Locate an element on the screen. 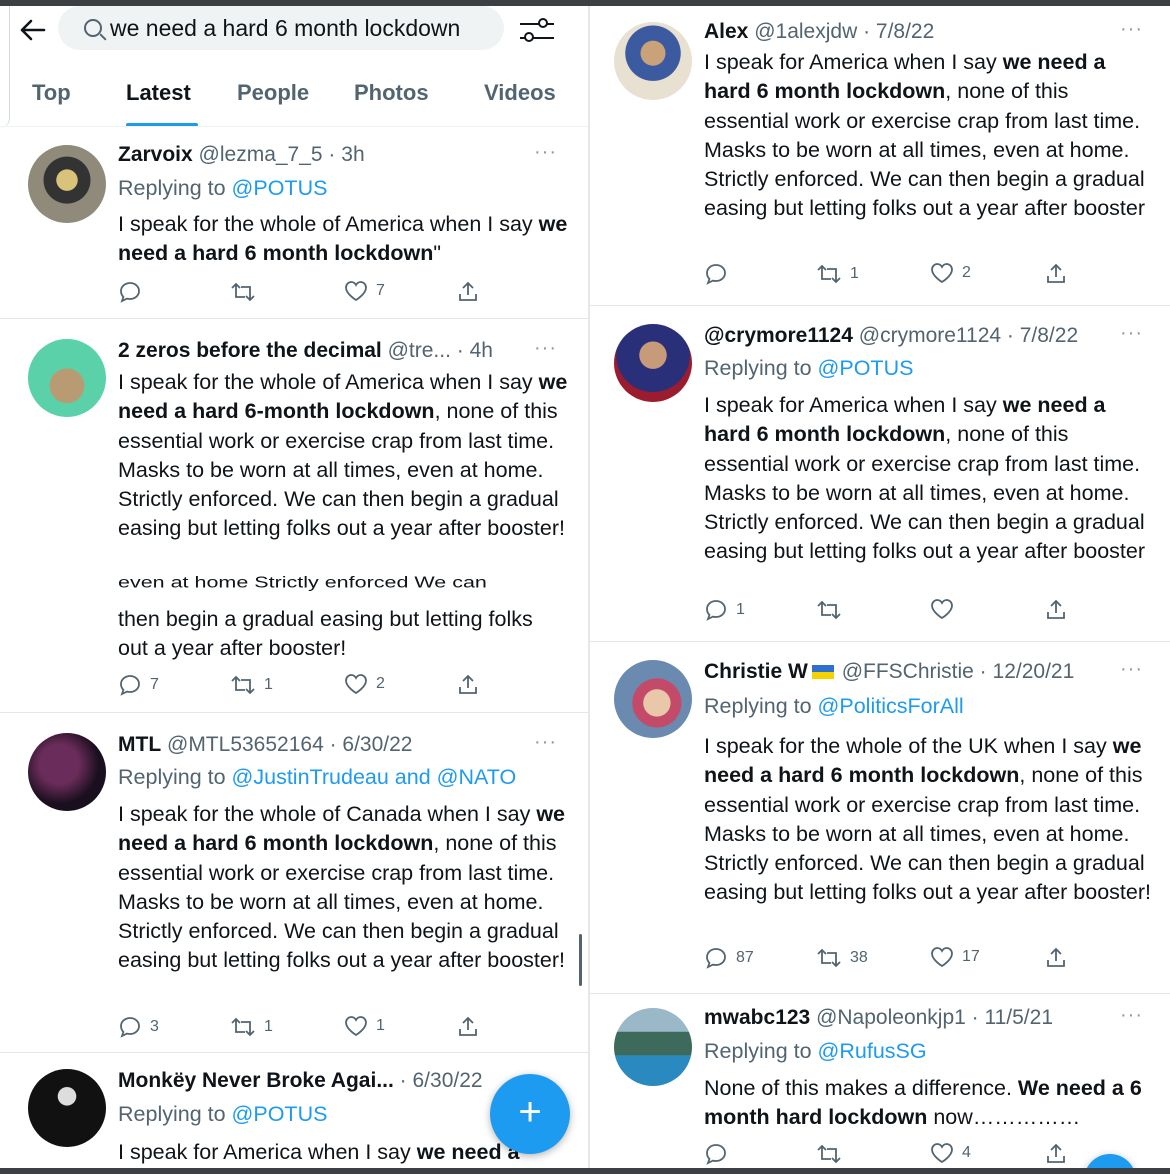  like-button: 17 is located at coordinates (955, 957).